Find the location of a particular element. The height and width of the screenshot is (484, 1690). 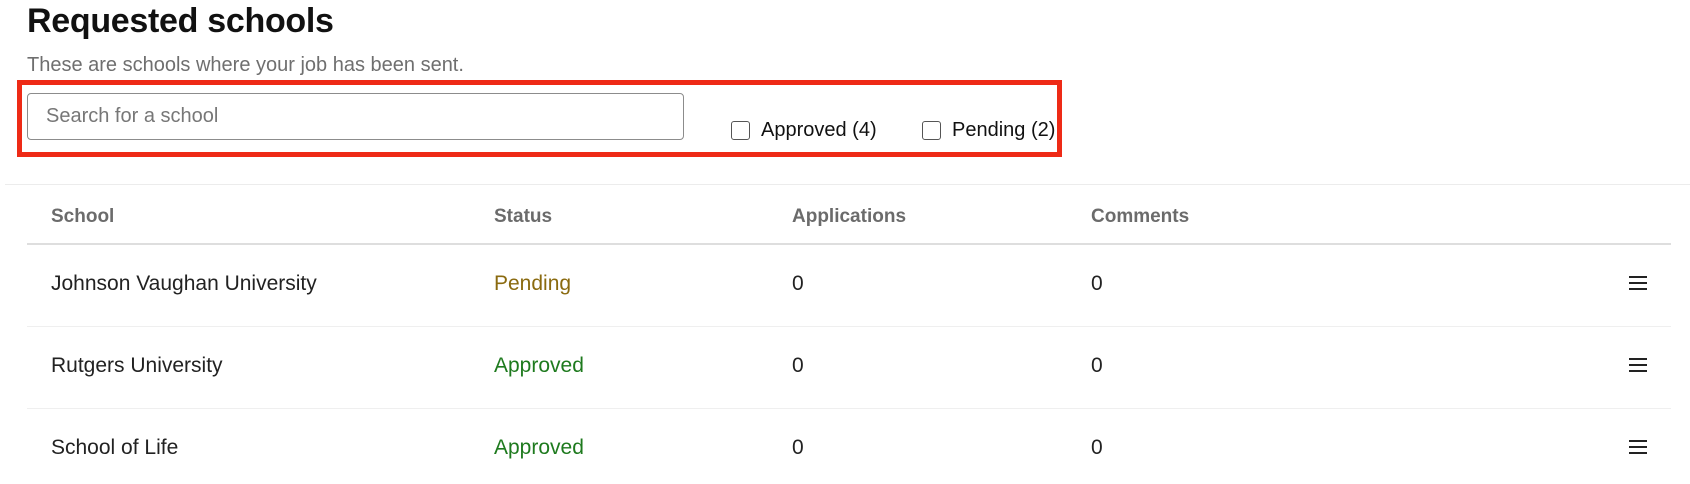

filter-pending: Pending (2) is located at coordinates (988, 130).